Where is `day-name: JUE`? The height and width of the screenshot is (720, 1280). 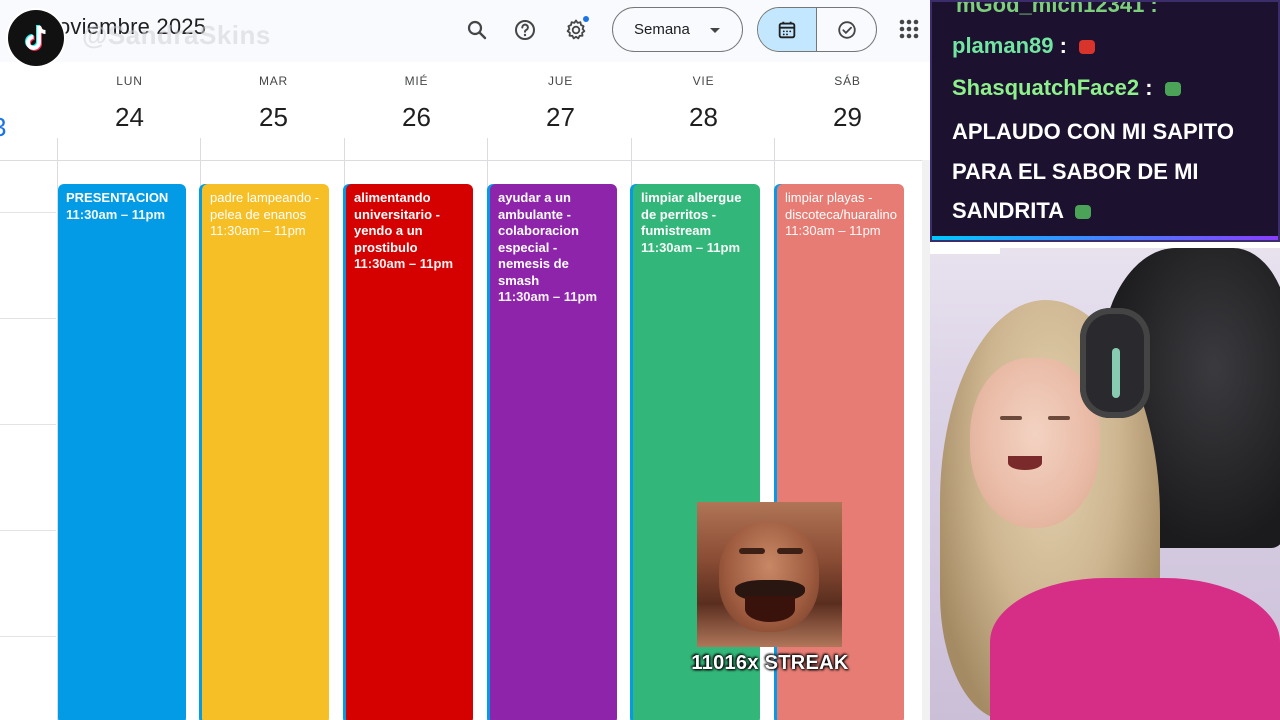 day-name: JUE is located at coordinates (560, 81).